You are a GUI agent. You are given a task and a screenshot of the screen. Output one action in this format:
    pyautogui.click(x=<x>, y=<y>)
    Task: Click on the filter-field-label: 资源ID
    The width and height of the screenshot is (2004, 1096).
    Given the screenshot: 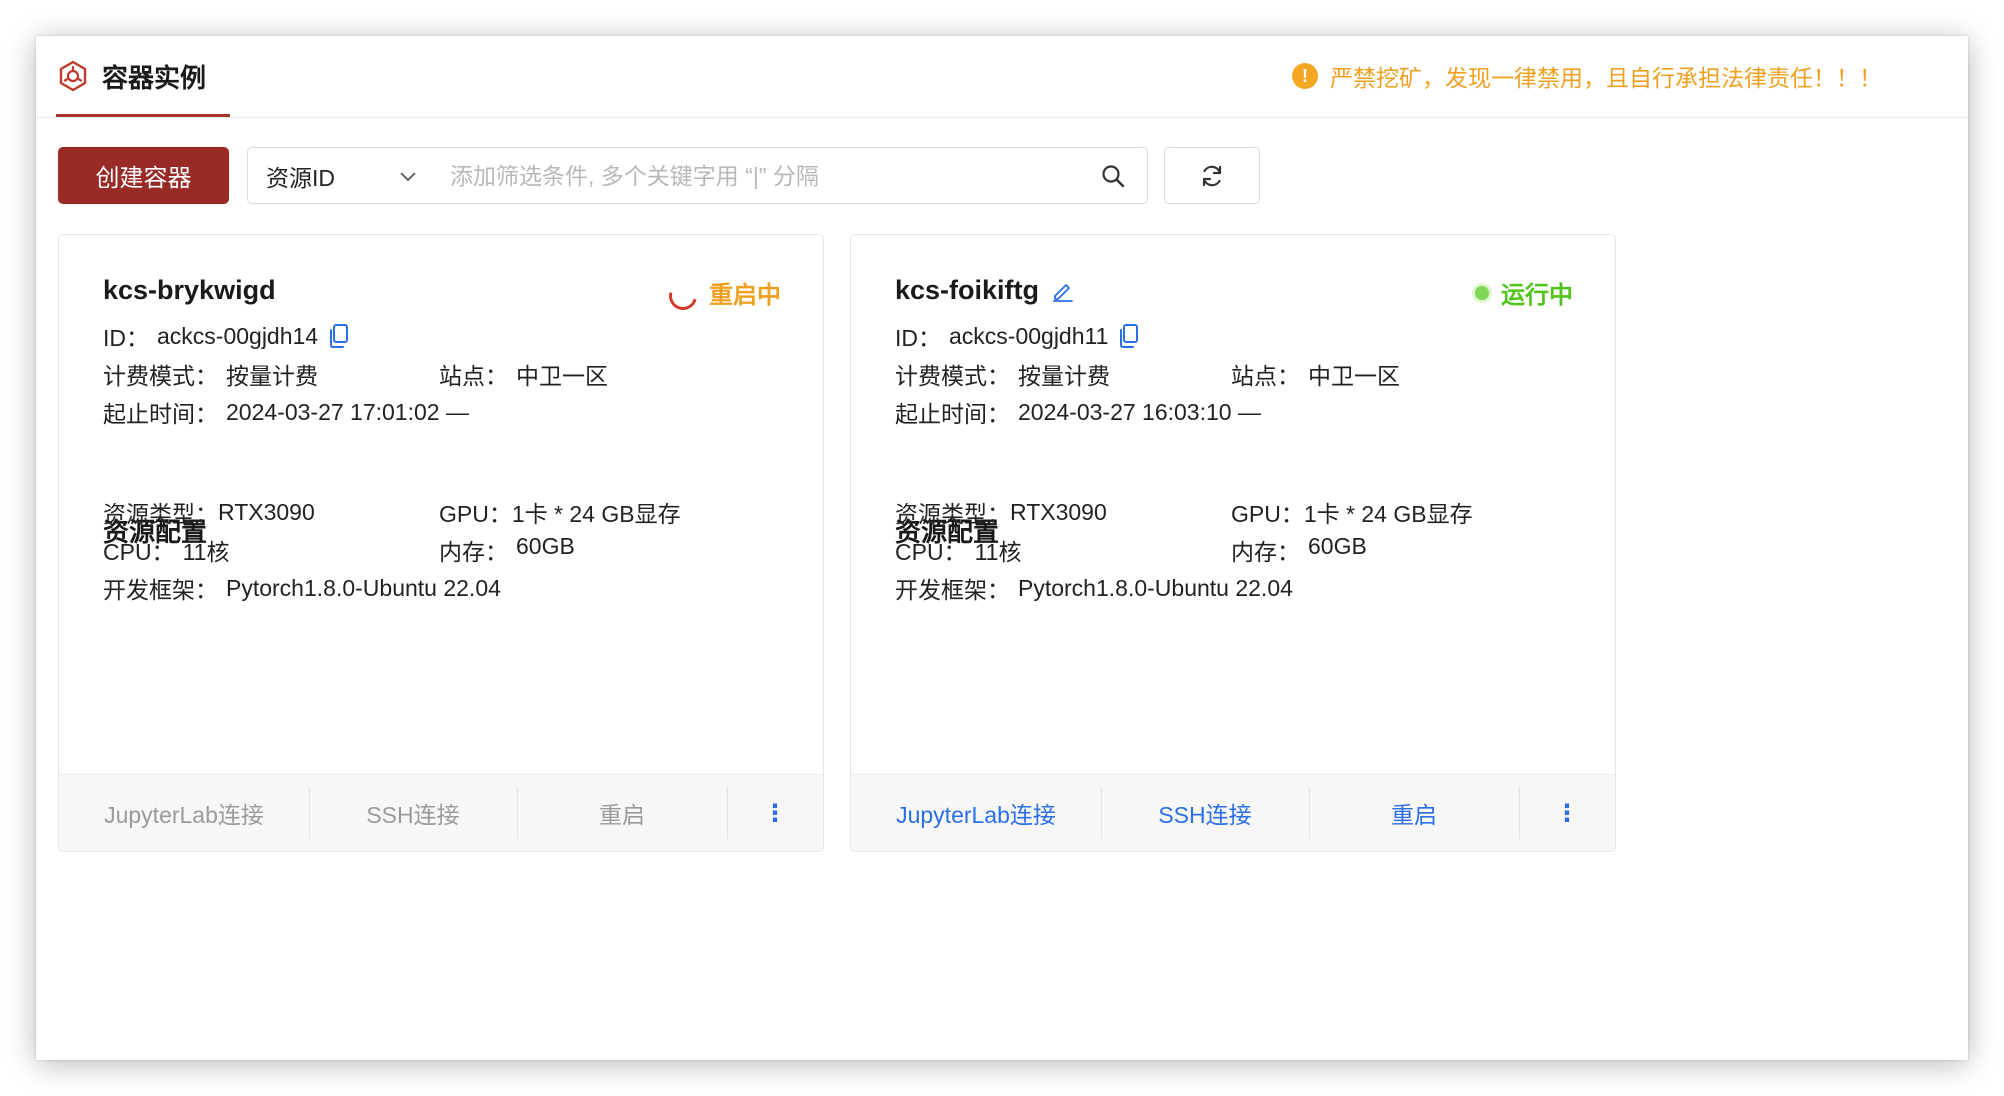 What is the action you would take?
    pyautogui.click(x=300, y=177)
    